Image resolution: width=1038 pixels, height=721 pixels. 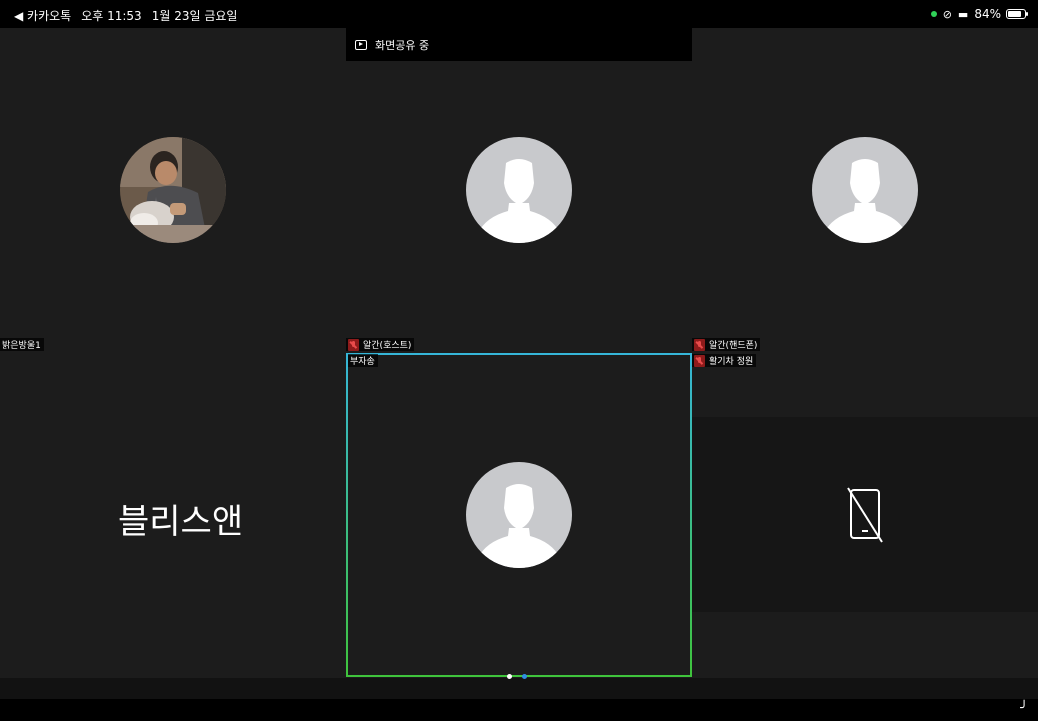 I want to click on participant-name-tag: 알간(호스트), so click(x=380, y=344).